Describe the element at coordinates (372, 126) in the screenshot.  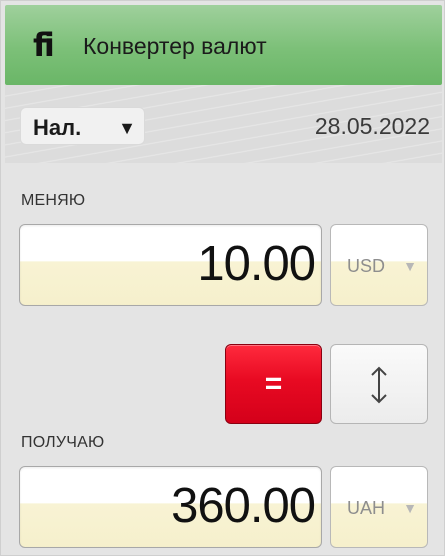
I see `rate-date: 28.05.2022` at that location.